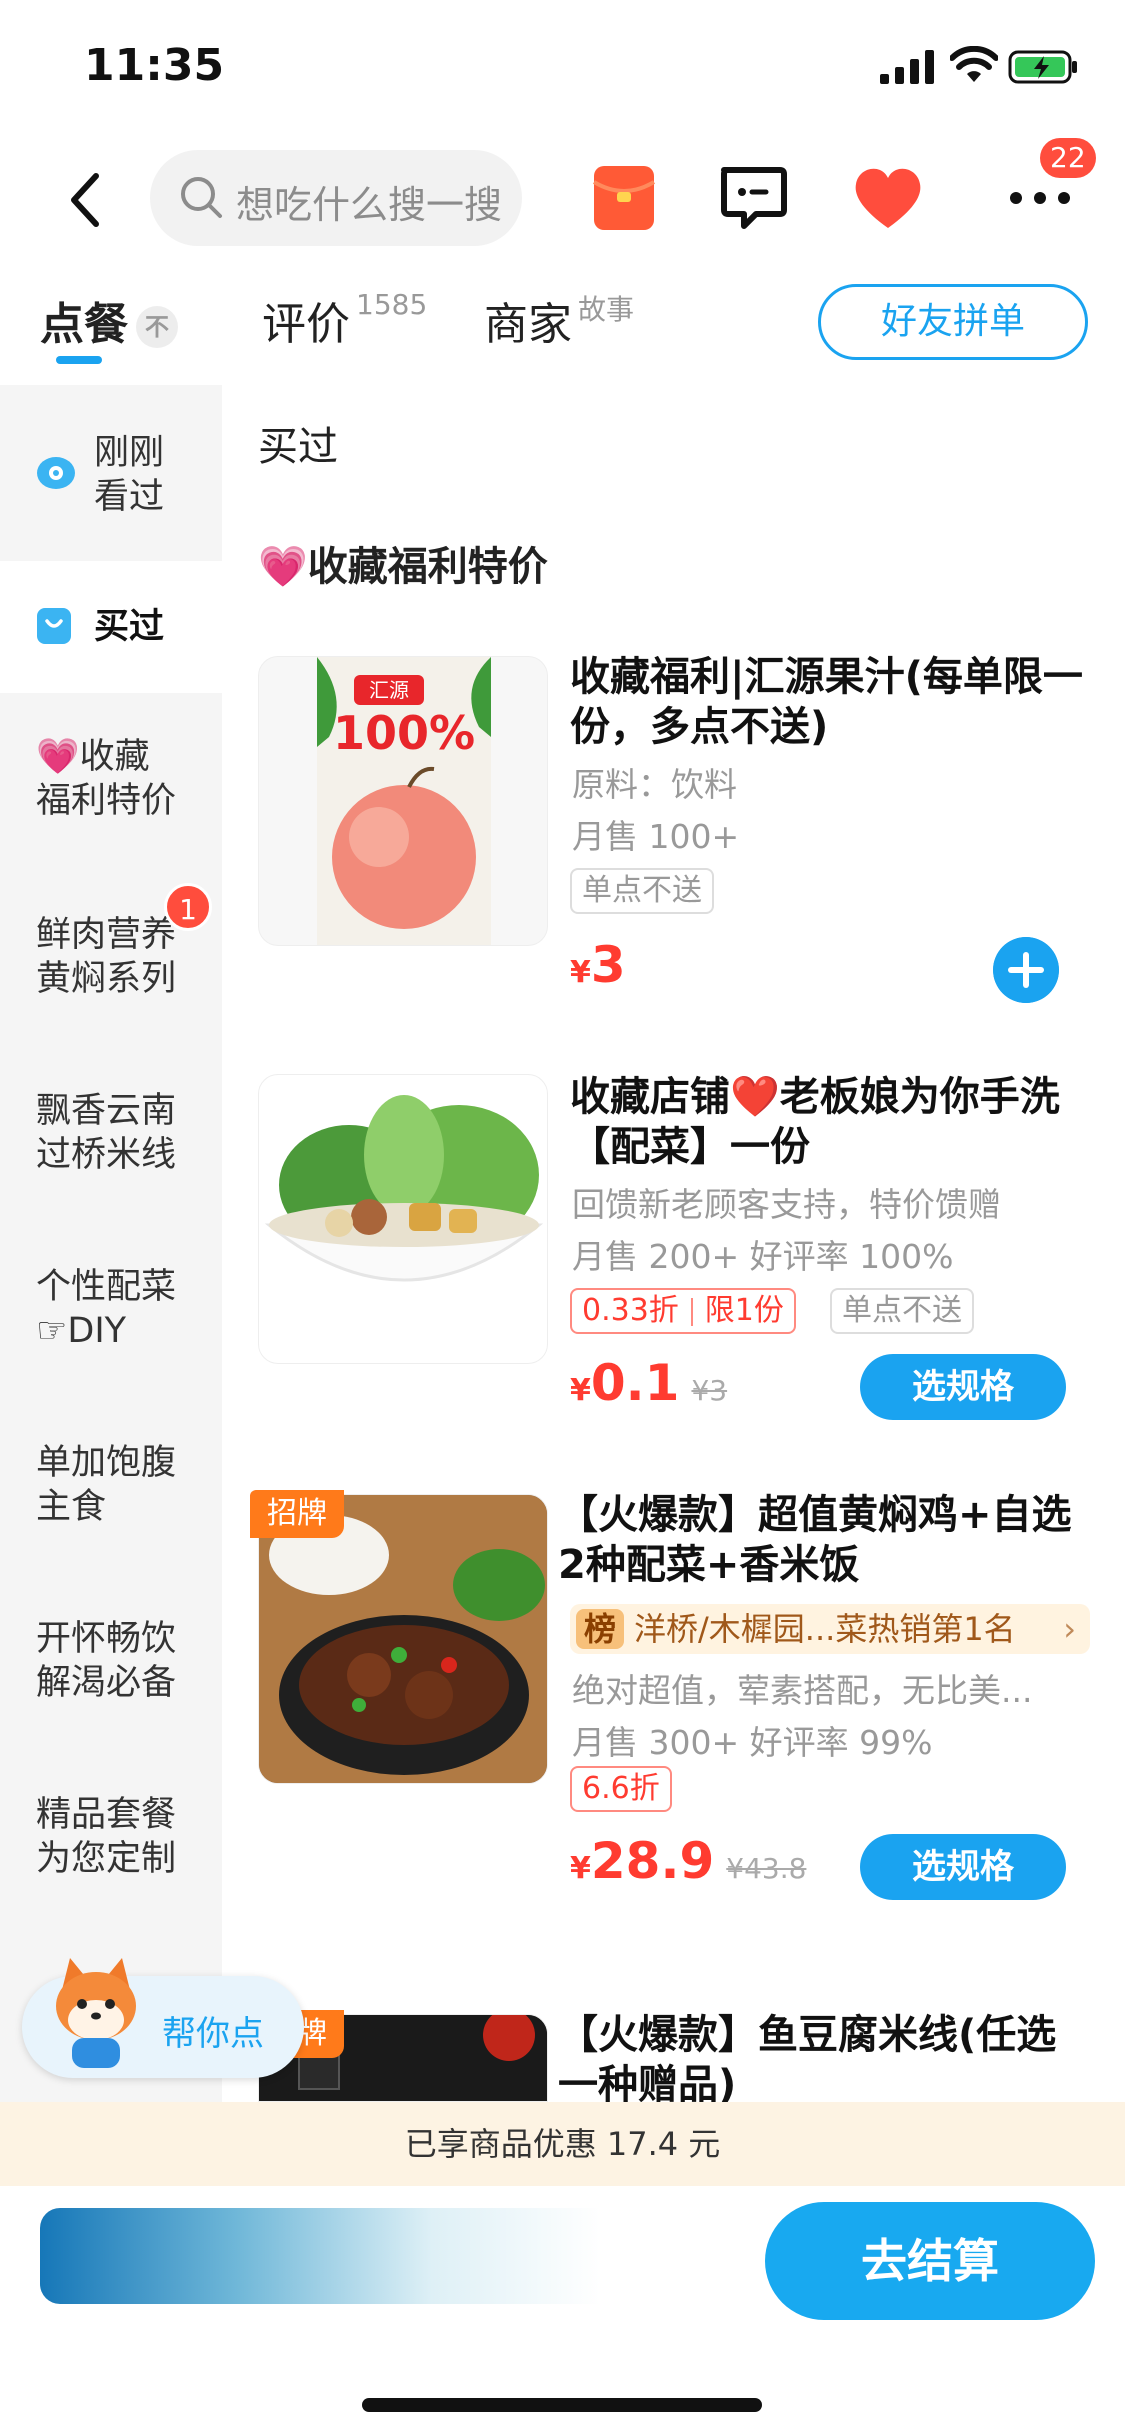  Describe the element at coordinates (683, 1311) in the screenshot. I see `discount-tag: 0.33折 限1份` at that location.